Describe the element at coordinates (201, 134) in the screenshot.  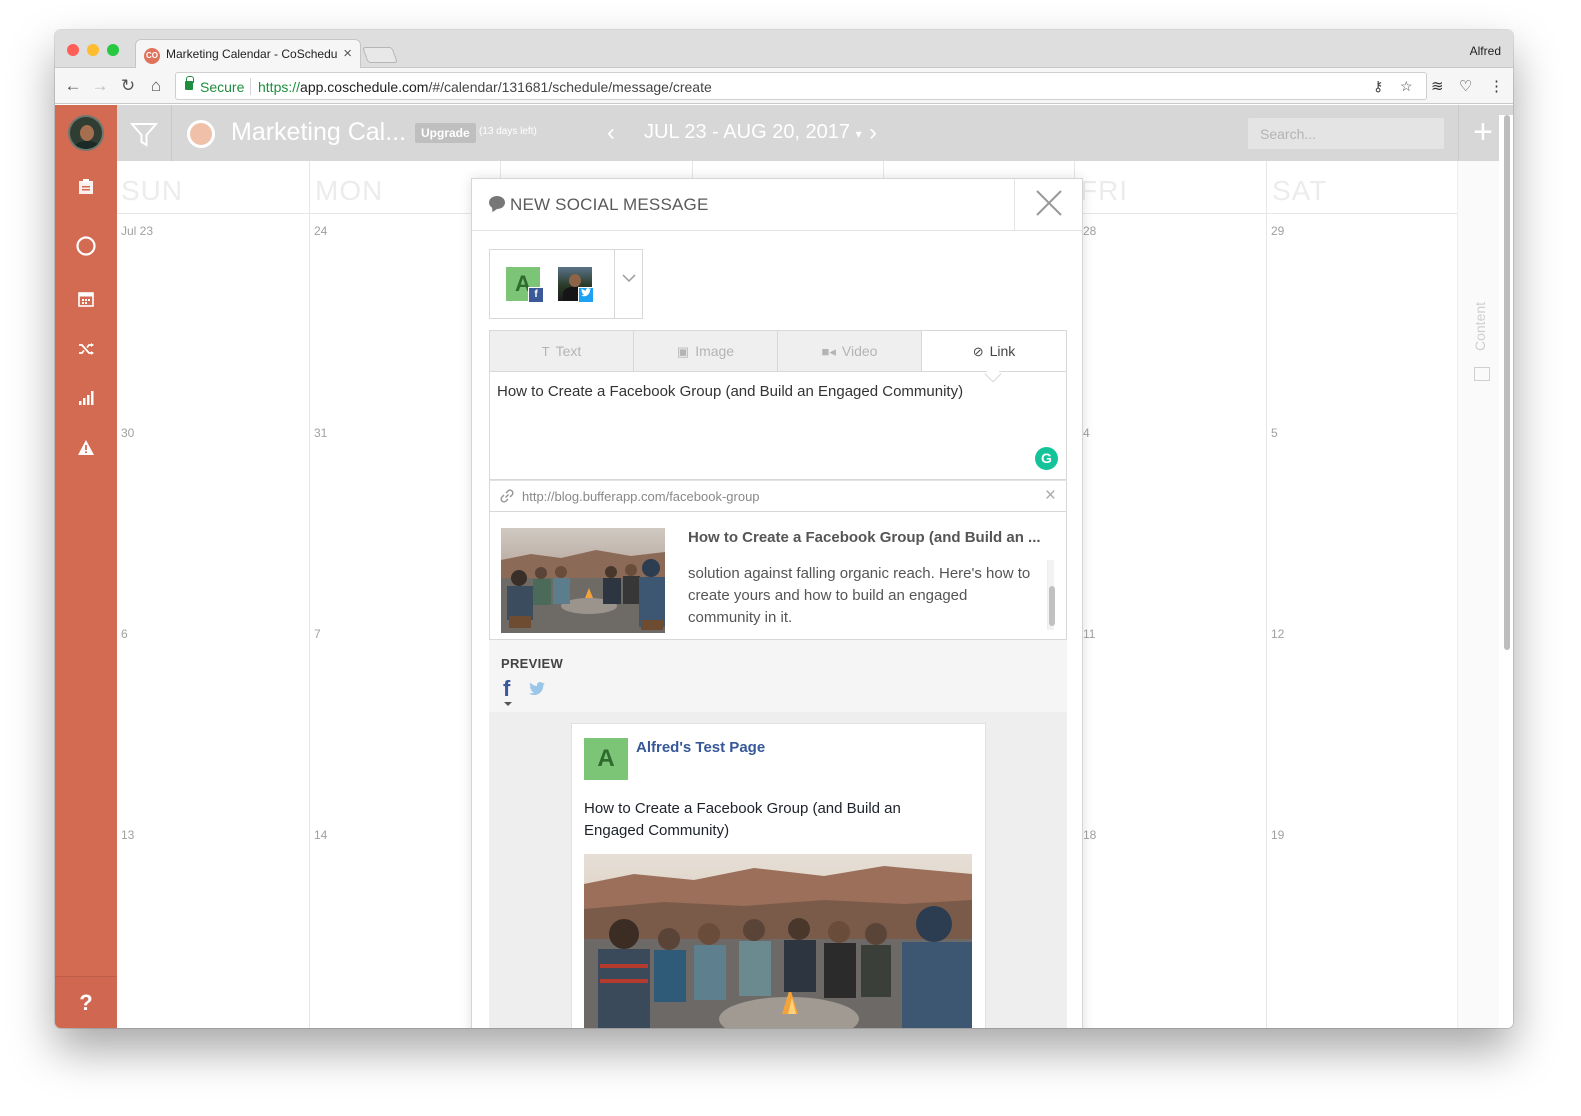
I see `calendar-color-dot` at that location.